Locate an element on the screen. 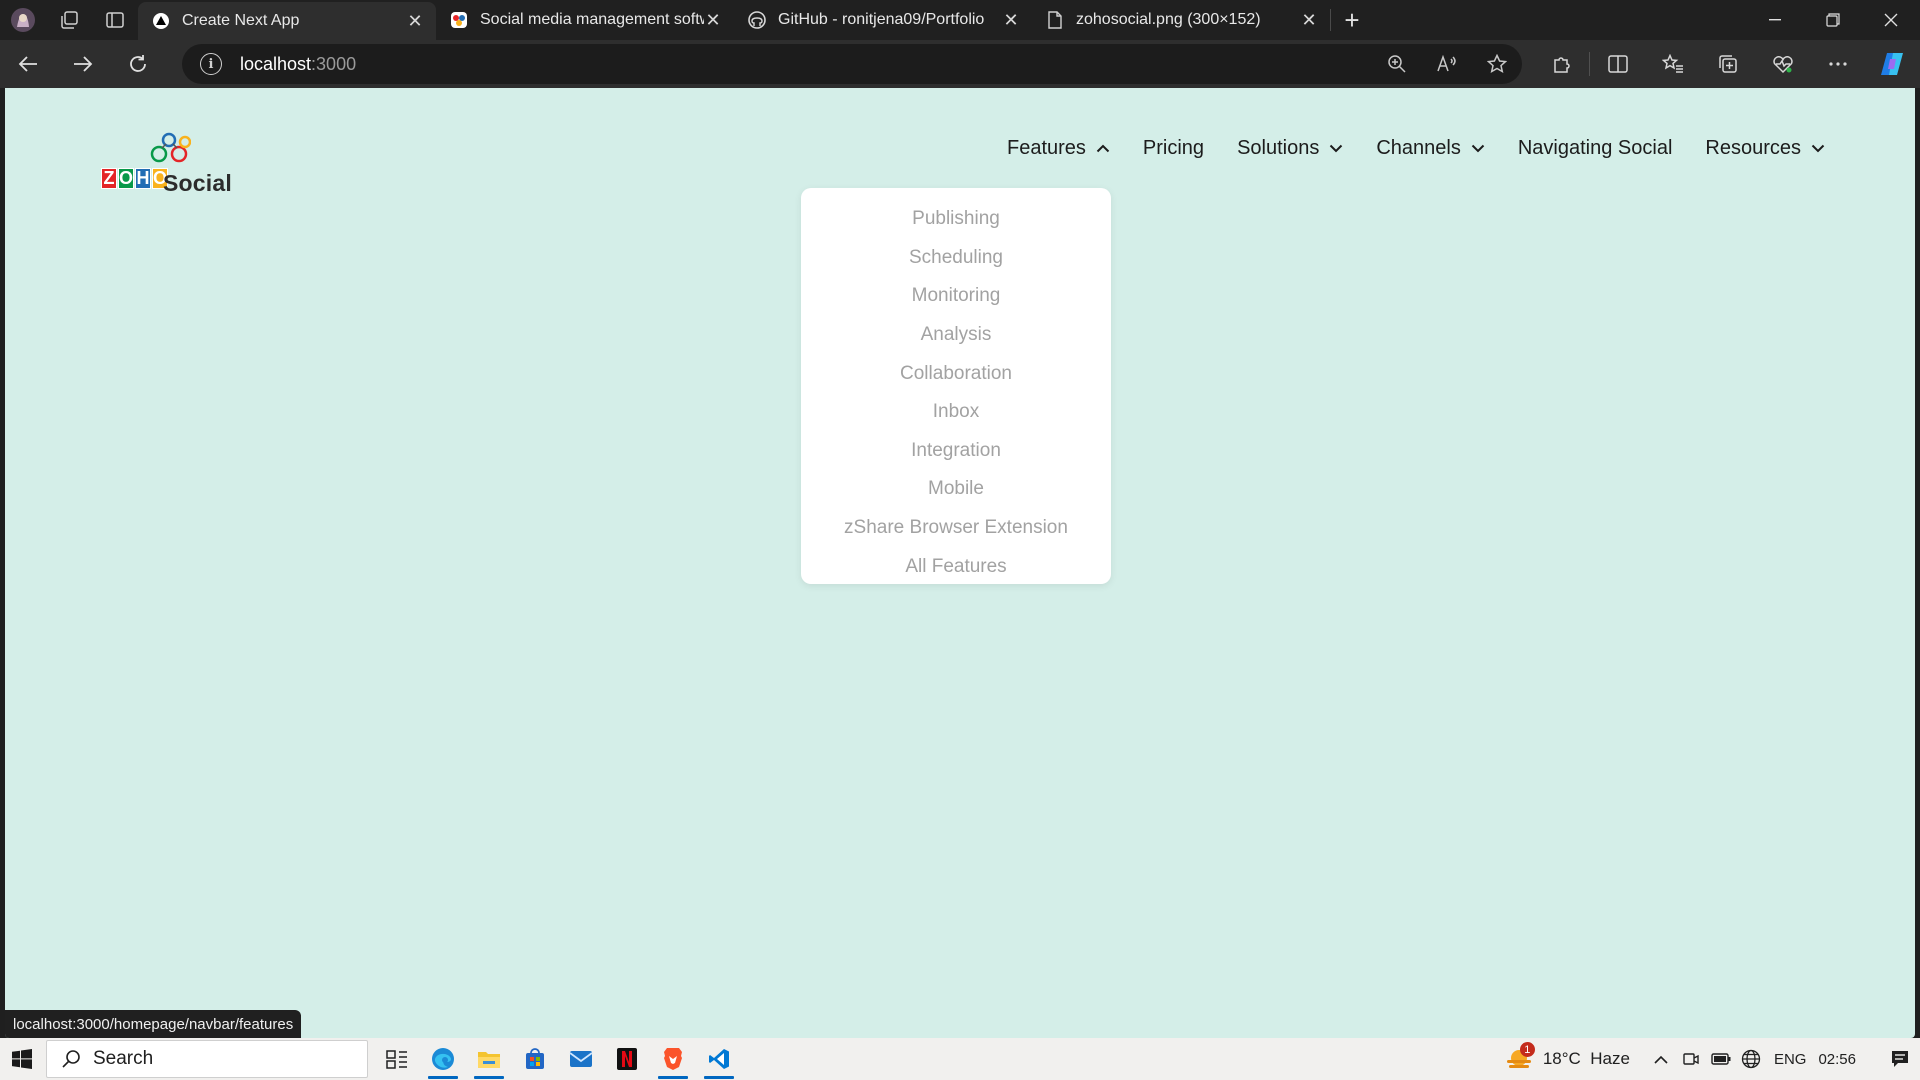 The height and width of the screenshot is (1080, 1920). menu-item-mobile: Mobile is located at coordinates (956, 489).